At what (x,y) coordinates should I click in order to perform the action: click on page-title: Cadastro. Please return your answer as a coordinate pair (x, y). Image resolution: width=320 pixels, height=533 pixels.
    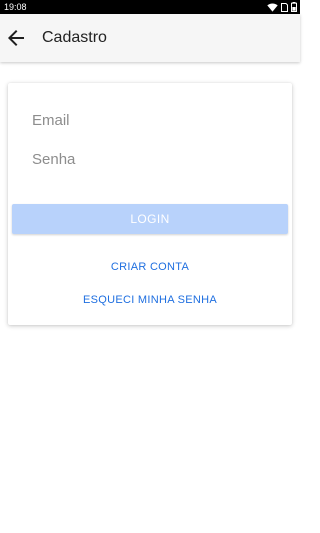
    Looking at the image, I should click on (74, 37).